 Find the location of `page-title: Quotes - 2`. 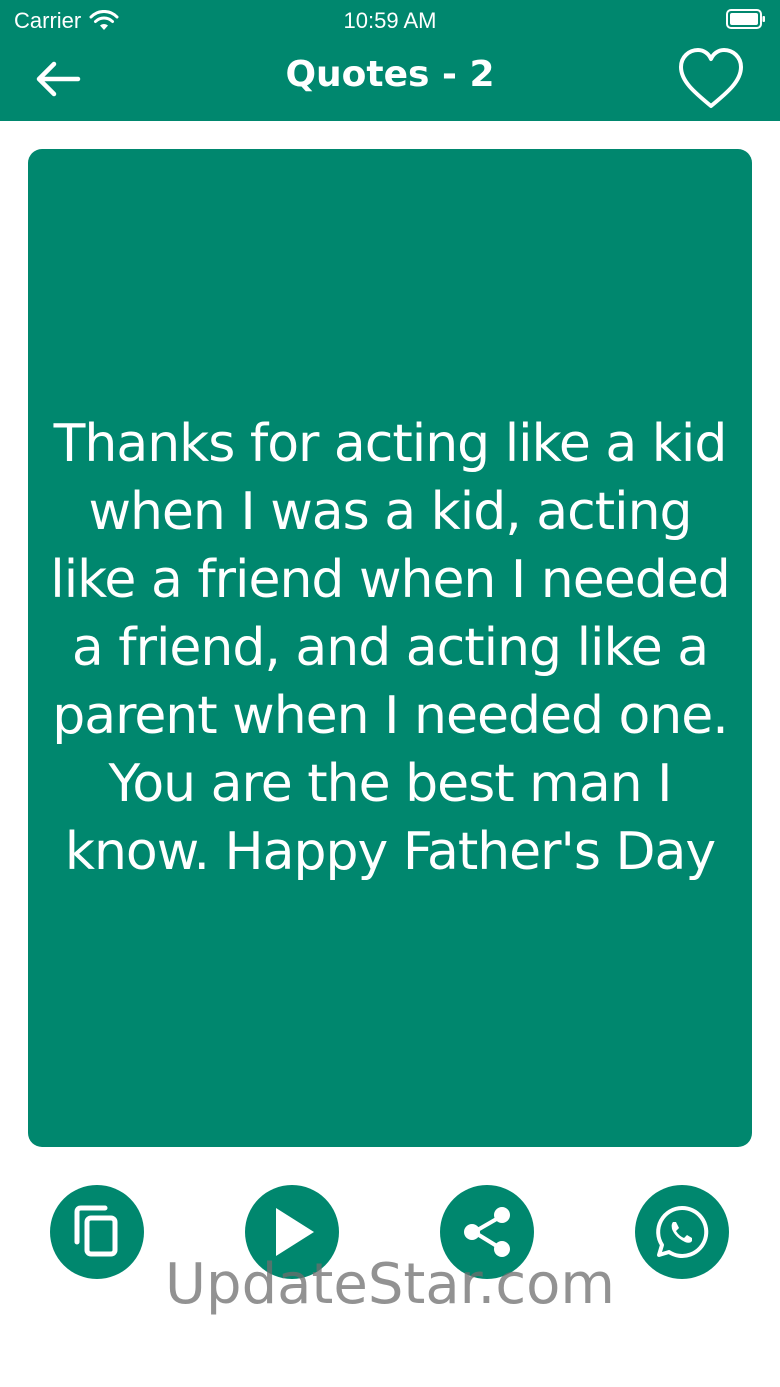

page-title: Quotes - 2 is located at coordinates (390, 74).